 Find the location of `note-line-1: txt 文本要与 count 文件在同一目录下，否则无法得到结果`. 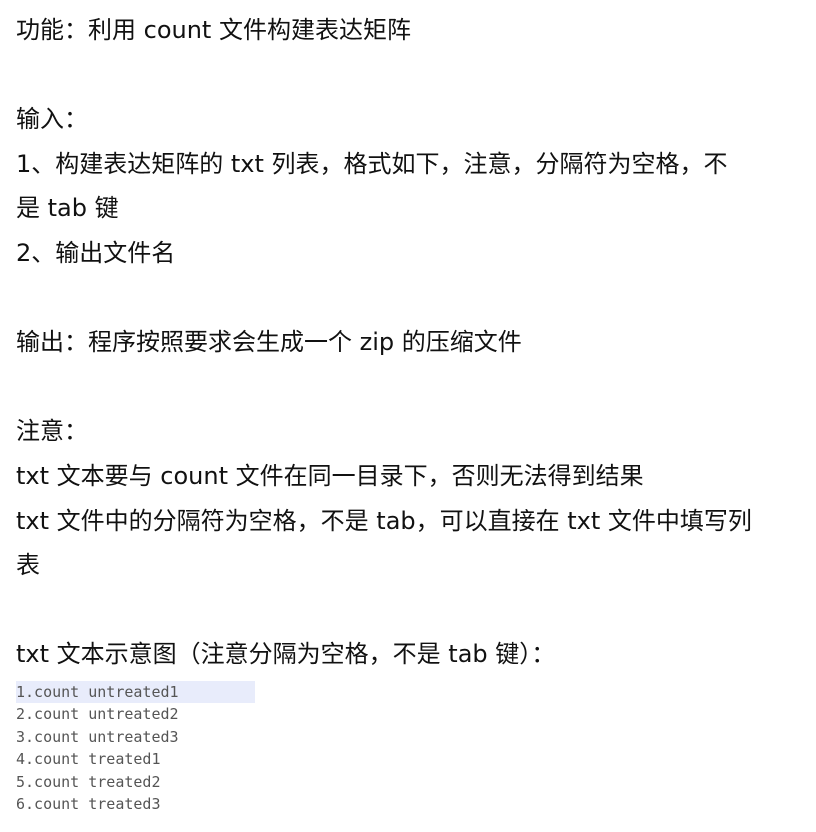

note-line-1: txt 文本要与 count 文件在同一目录下，否则无法得到结果 is located at coordinates (330, 475).